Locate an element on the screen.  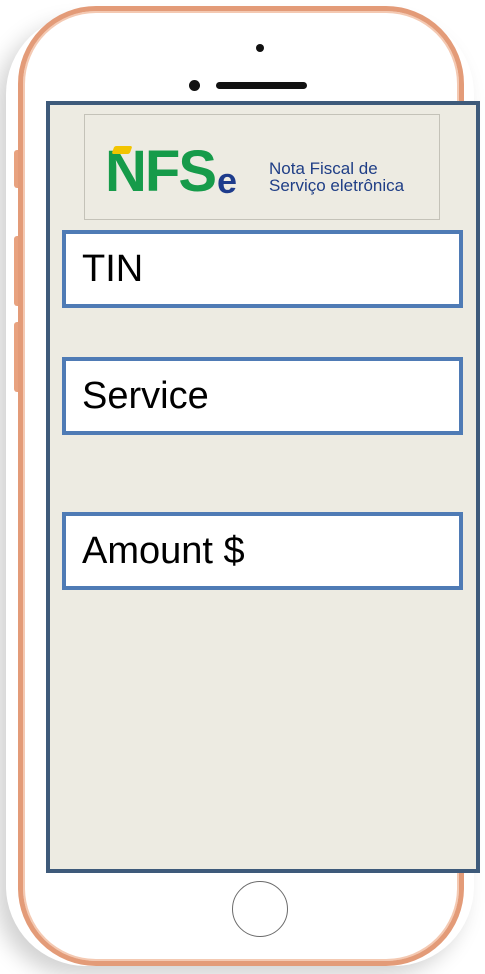
logo-letter-e: e is located at coordinates (227, 180).